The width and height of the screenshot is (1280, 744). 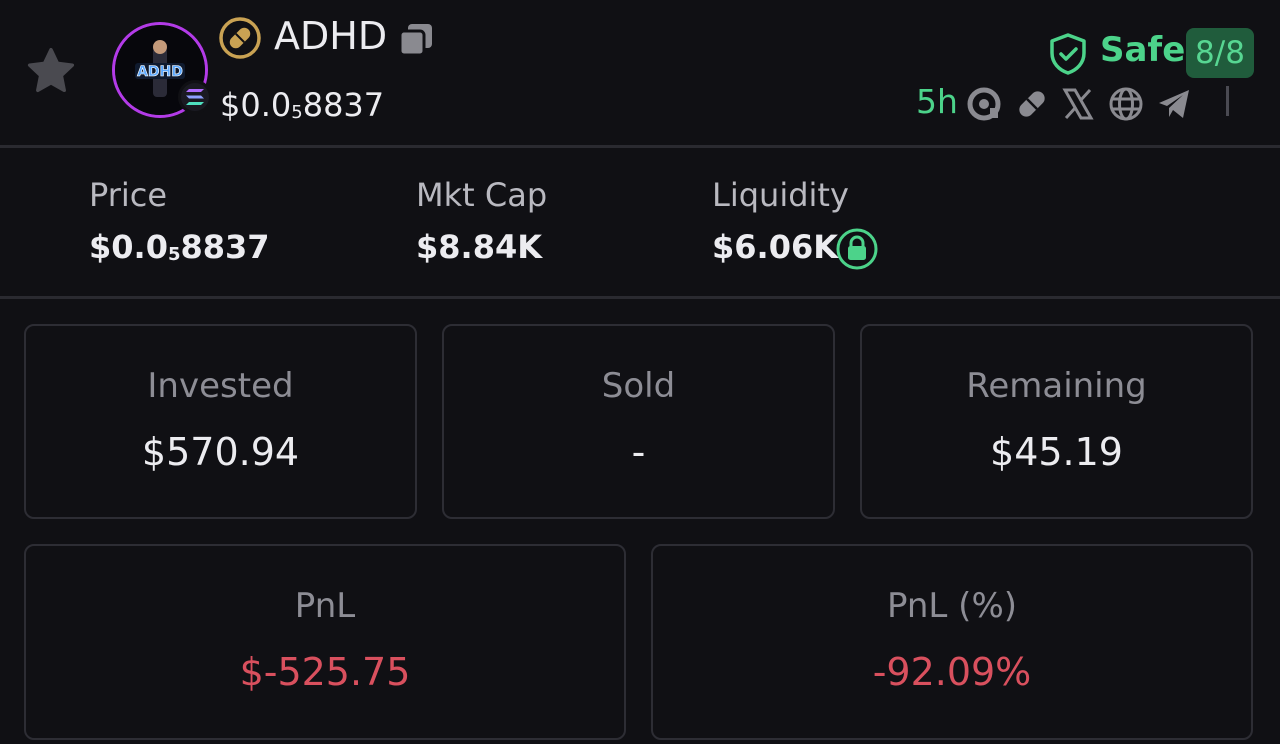 What do you see at coordinates (1032, 104) in the screenshot?
I see `pill-icon` at bounding box center [1032, 104].